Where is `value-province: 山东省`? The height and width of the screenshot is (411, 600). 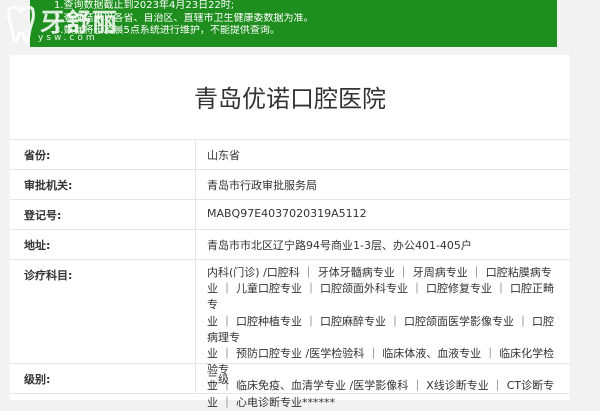
value-province: 山东省 is located at coordinates (223, 155).